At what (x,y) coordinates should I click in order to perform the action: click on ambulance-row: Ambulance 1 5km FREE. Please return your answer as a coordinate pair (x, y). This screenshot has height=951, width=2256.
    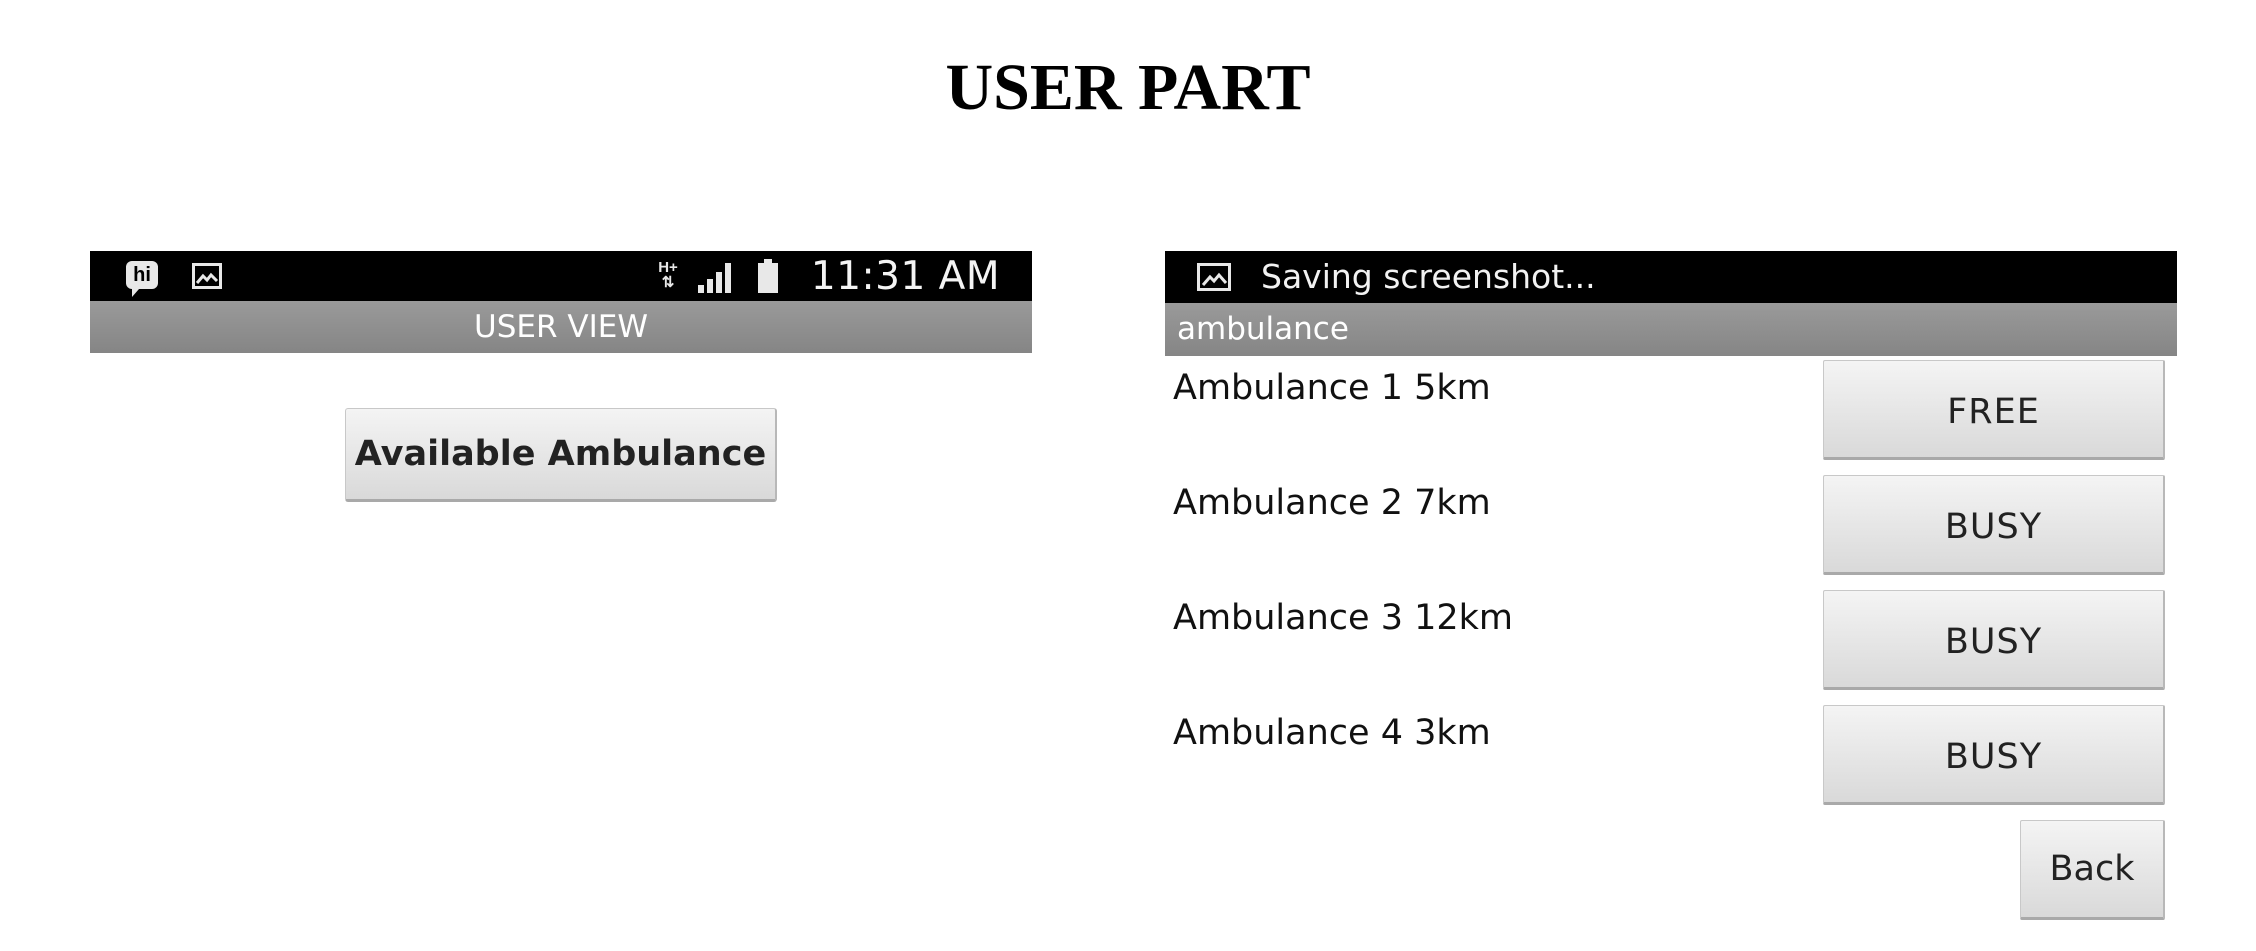
    Looking at the image, I should click on (1671, 410).